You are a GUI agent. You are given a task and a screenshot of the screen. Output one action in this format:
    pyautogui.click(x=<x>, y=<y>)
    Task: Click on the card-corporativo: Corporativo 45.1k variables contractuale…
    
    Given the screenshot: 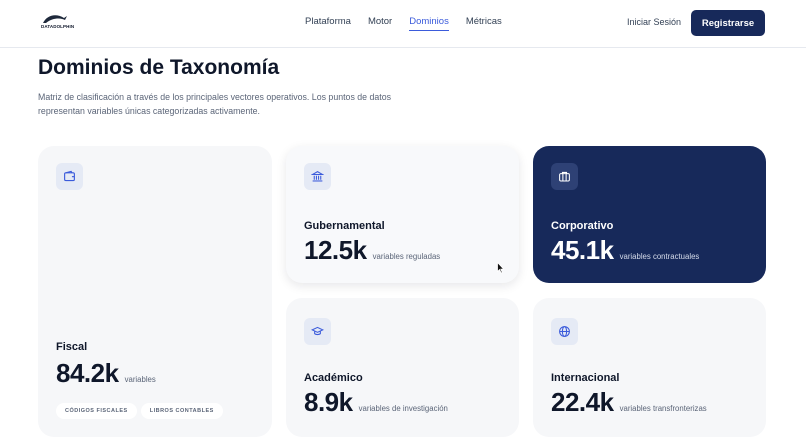 What is the action you would take?
    pyautogui.click(x=649, y=214)
    